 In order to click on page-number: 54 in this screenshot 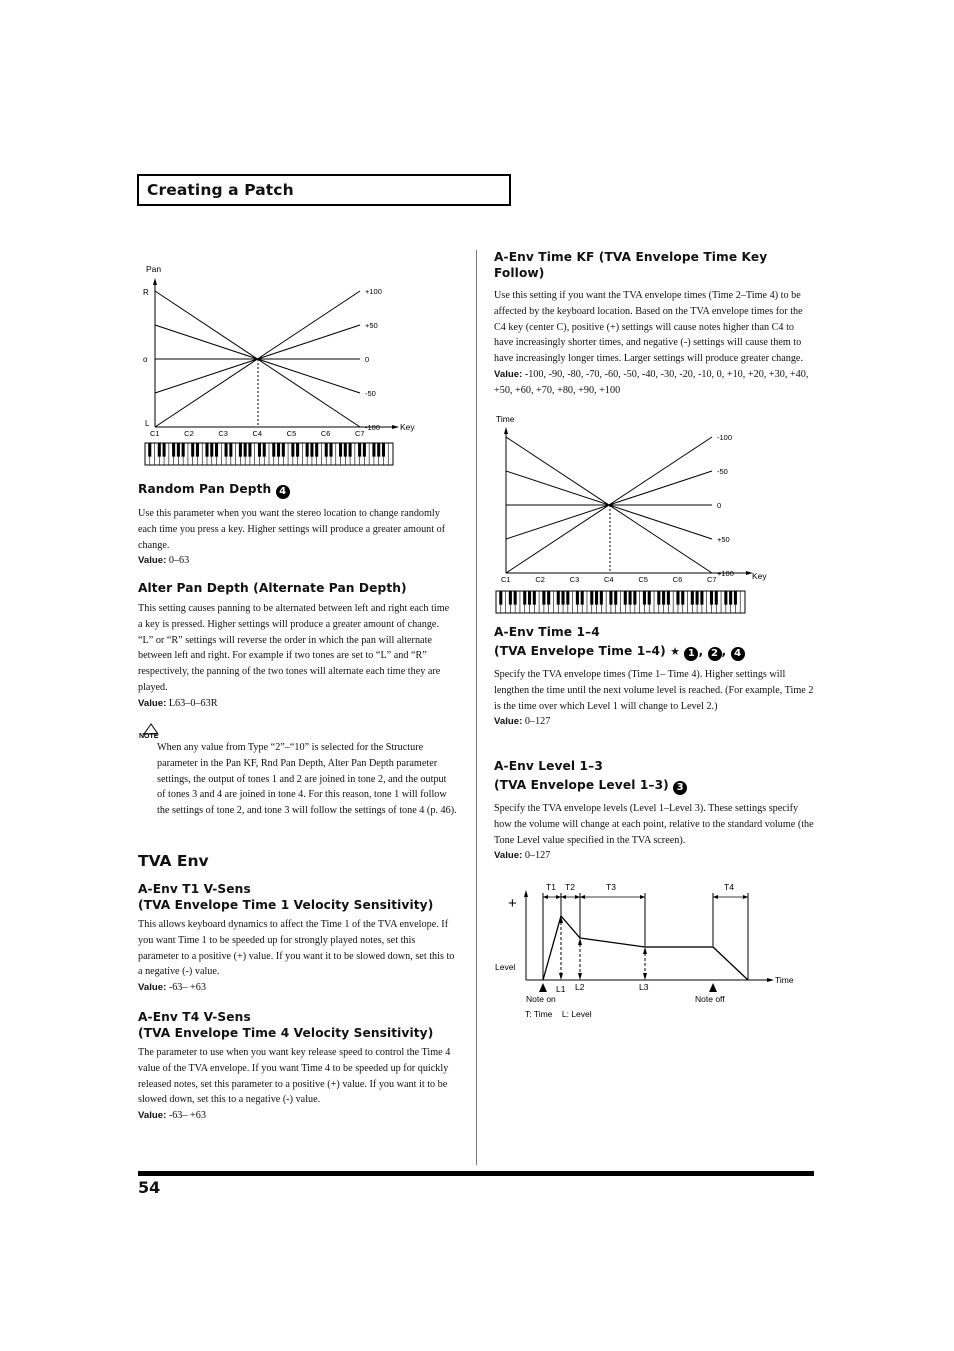, I will do `click(149, 1187)`.